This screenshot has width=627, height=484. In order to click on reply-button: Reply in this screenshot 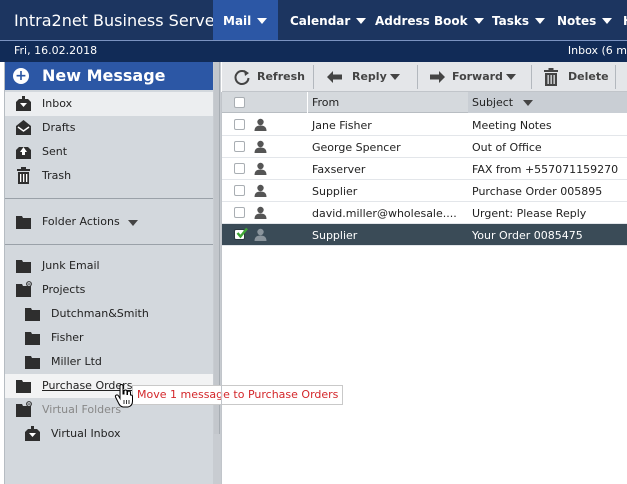, I will do `click(362, 76)`.